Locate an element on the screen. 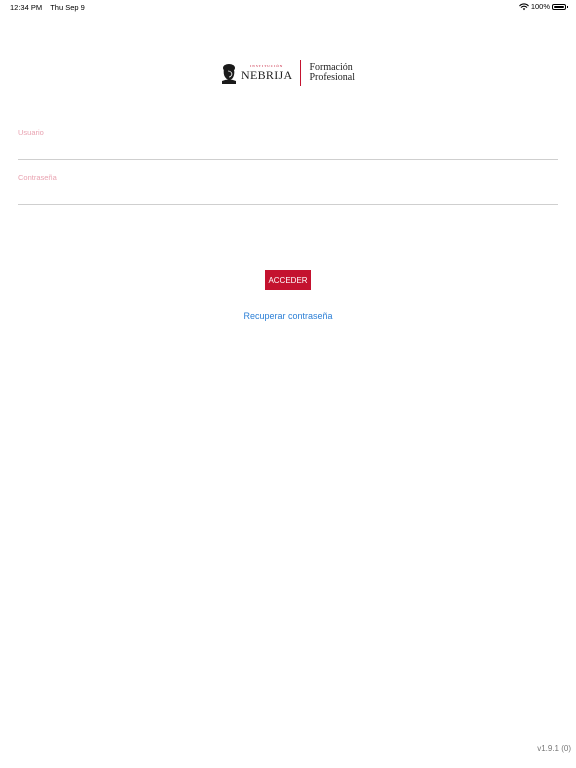 The height and width of the screenshot is (768, 576). logo-brand: NEBRIJA is located at coordinates (267, 74).